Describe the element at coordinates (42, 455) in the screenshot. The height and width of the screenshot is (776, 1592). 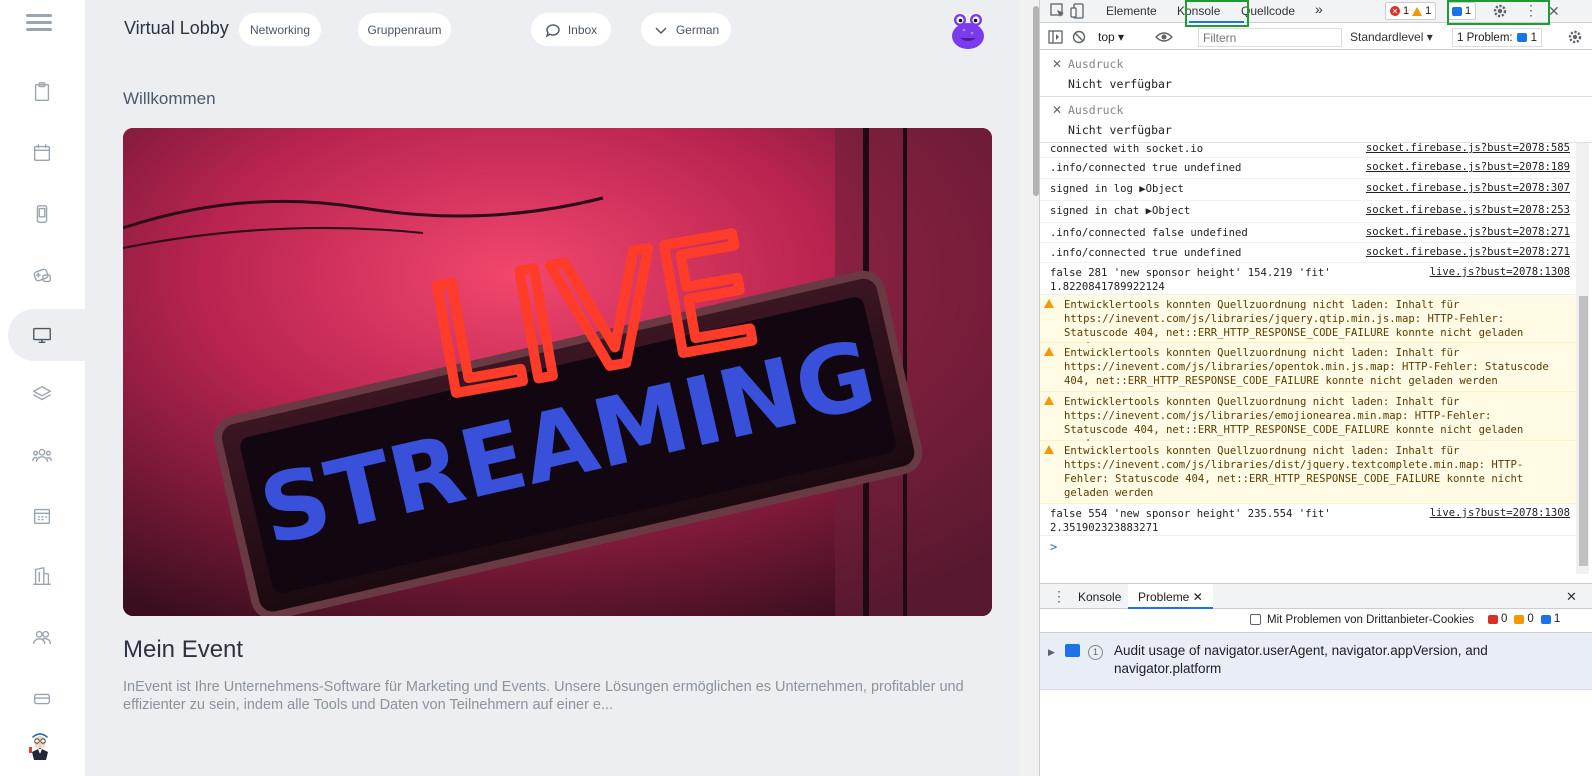
I see `people-group-icon` at that location.